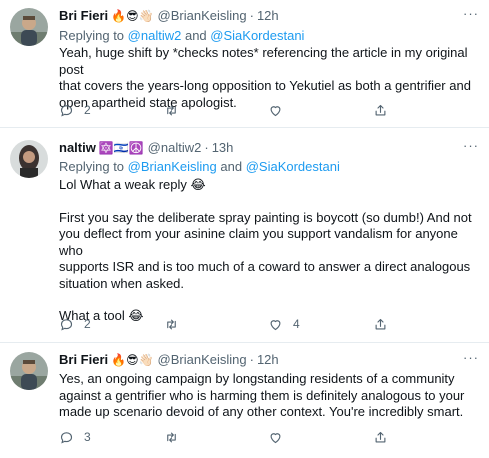  I want to click on timestamp: 13h, so click(223, 148).